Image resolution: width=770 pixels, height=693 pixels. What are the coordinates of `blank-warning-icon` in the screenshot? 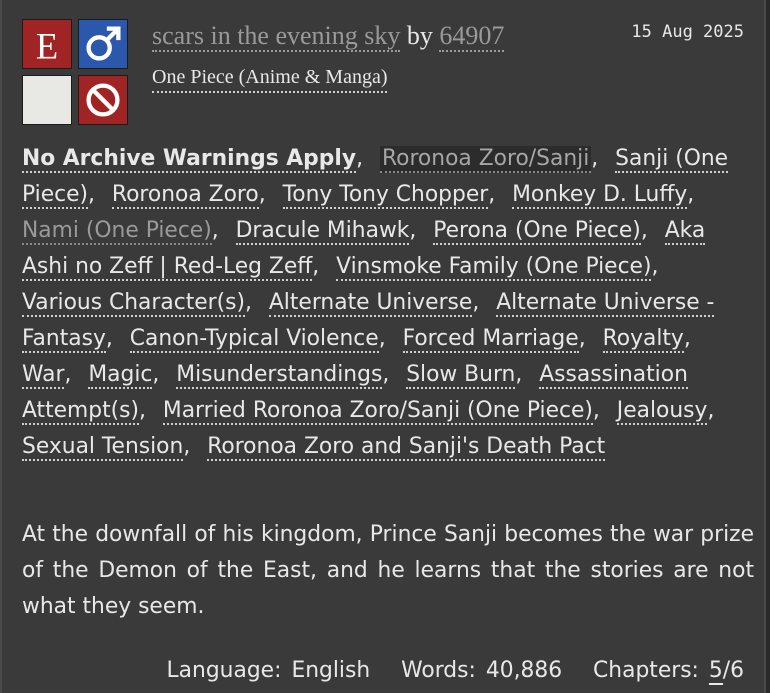 It's located at (47, 100).